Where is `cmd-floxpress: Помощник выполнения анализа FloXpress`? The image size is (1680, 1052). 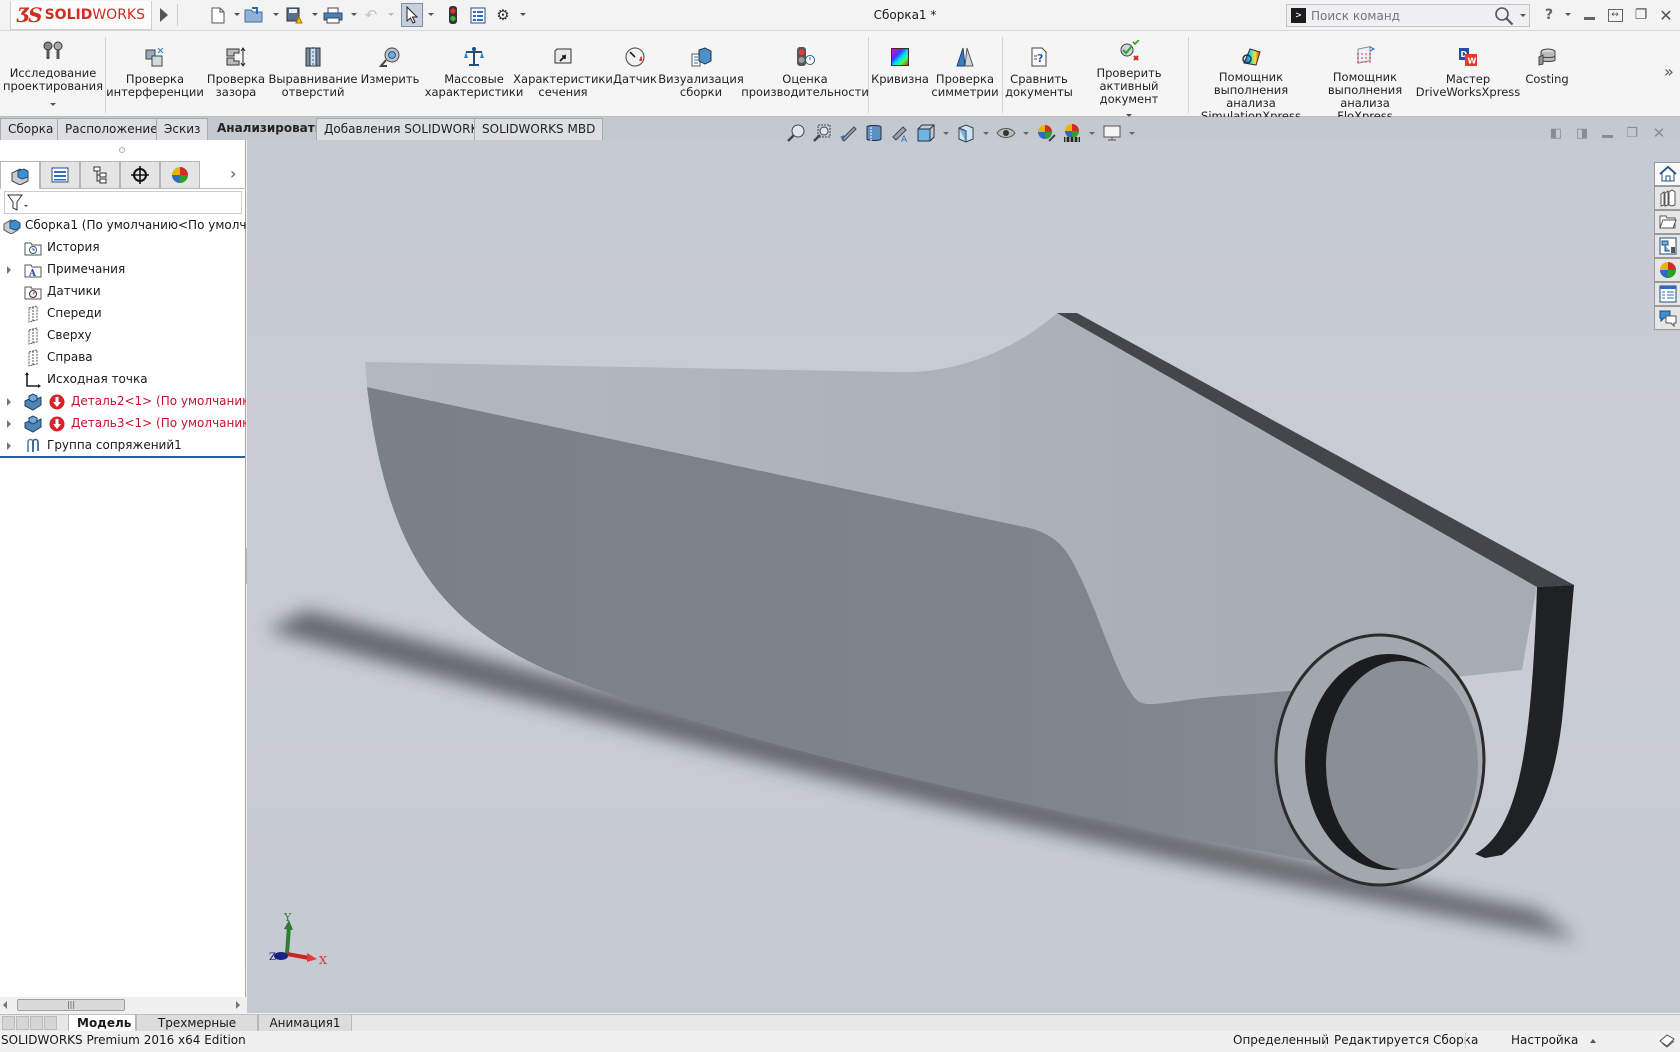 cmd-floxpress: Помощник выполнения анализа FloXpress is located at coordinates (1365, 77).